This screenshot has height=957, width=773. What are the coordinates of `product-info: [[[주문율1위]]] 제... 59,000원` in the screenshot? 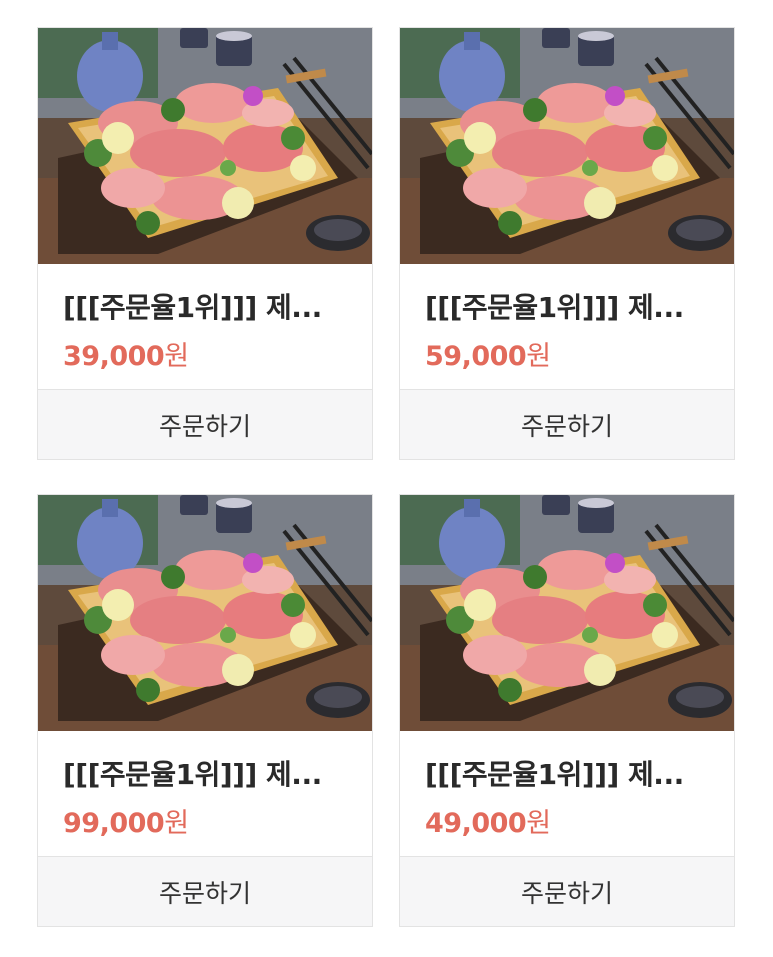 It's located at (567, 326).